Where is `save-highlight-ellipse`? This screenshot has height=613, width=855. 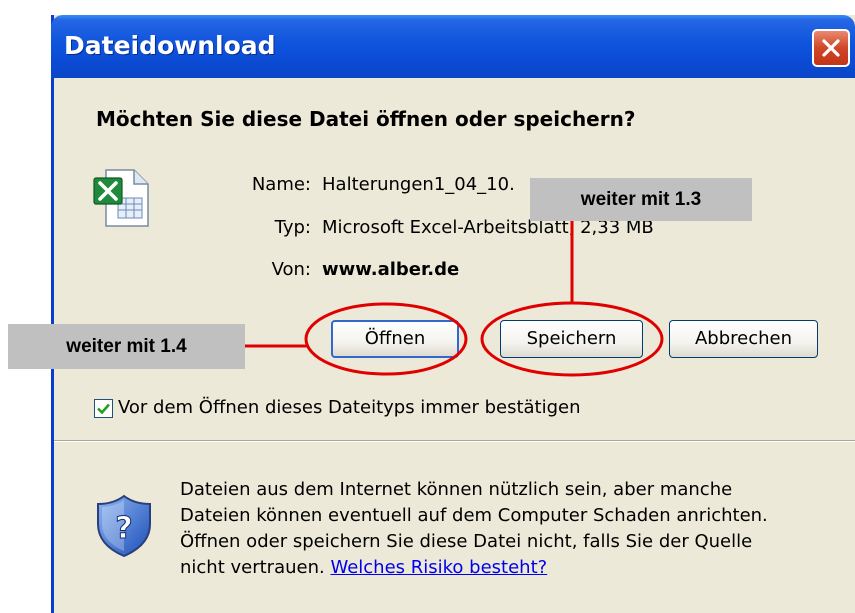 save-highlight-ellipse is located at coordinates (572, 339).